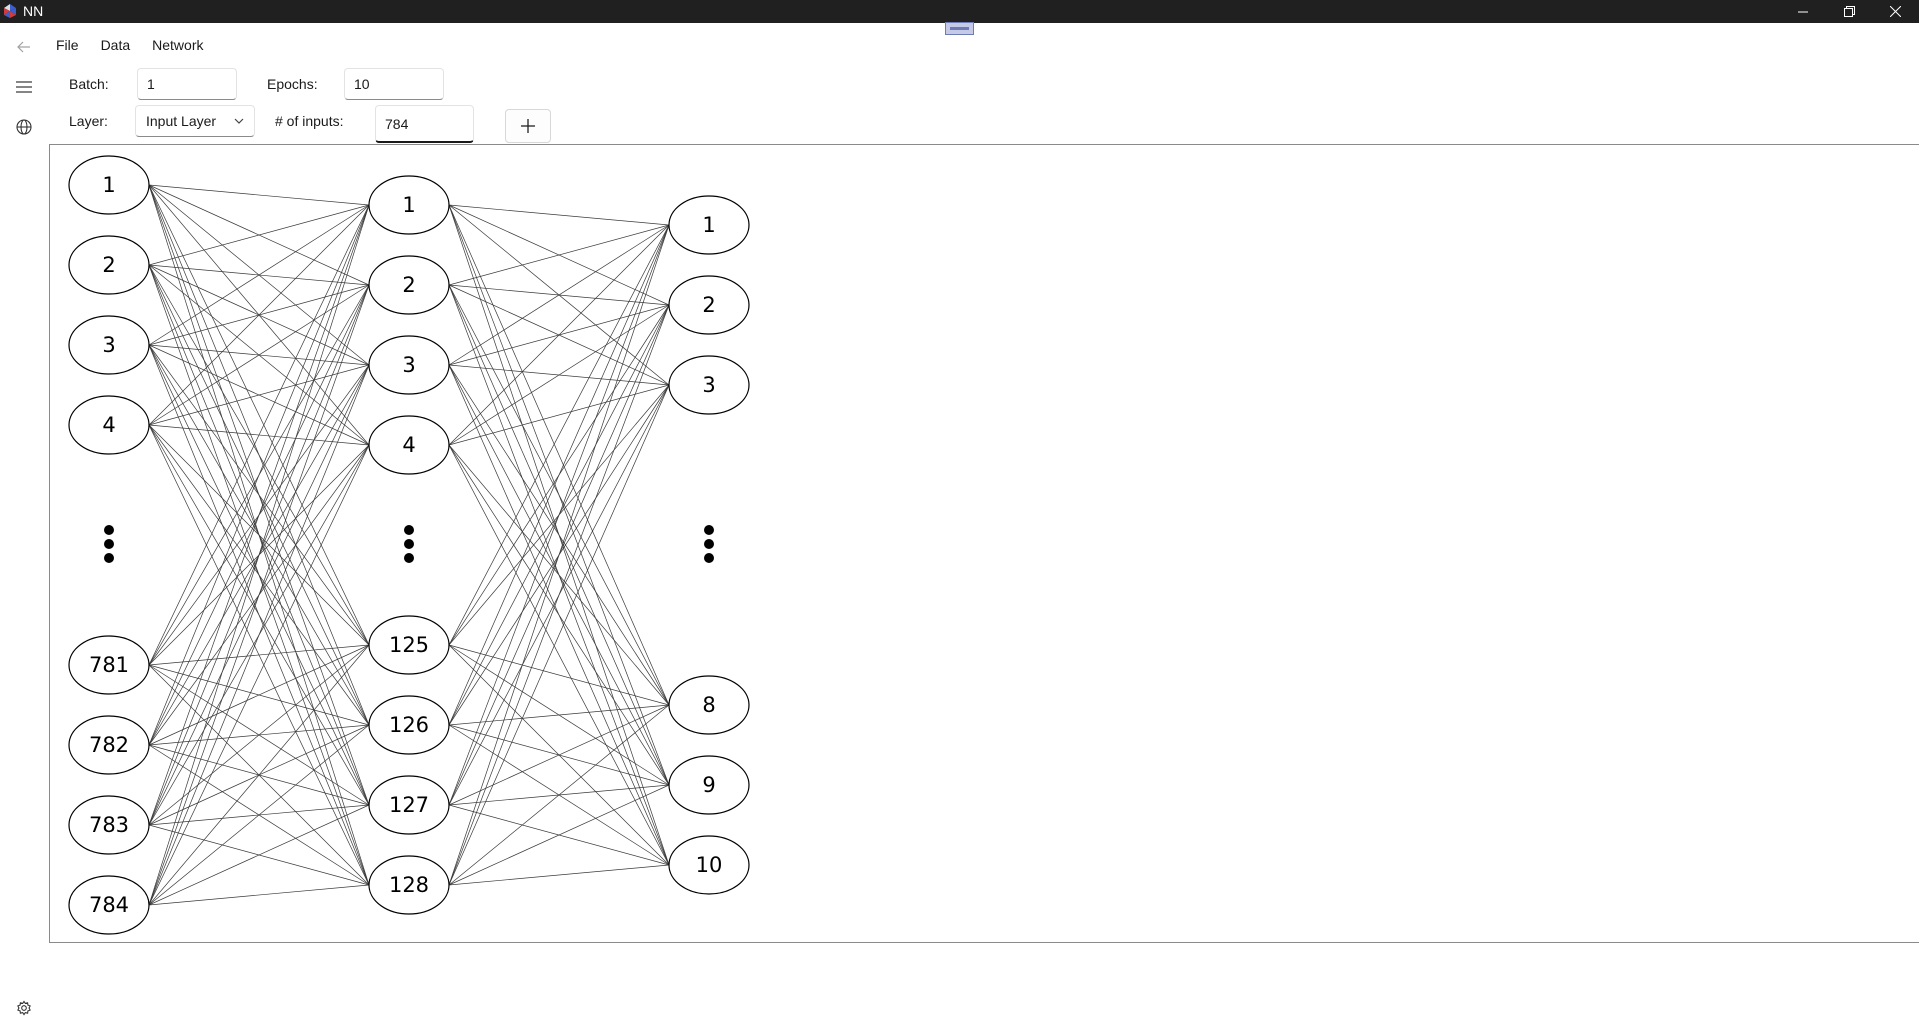 The width and height of the screenshot is (1919, 1028). What do you see at coordinates (88, 121) in the screenshot?
I see `layer-label: Layer:` at bounding box center [88, 121].